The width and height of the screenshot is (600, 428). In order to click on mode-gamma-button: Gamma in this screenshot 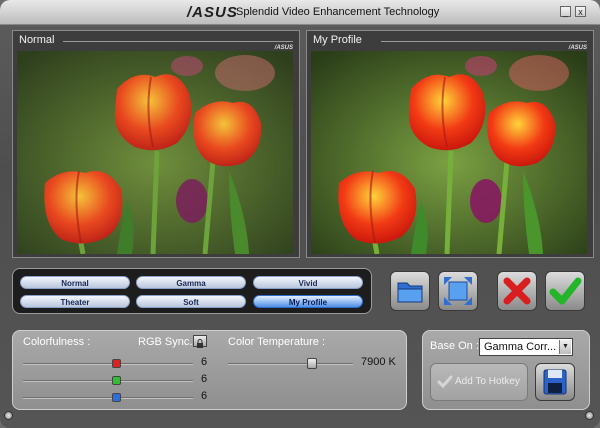, I will do `click(191, 282)`.